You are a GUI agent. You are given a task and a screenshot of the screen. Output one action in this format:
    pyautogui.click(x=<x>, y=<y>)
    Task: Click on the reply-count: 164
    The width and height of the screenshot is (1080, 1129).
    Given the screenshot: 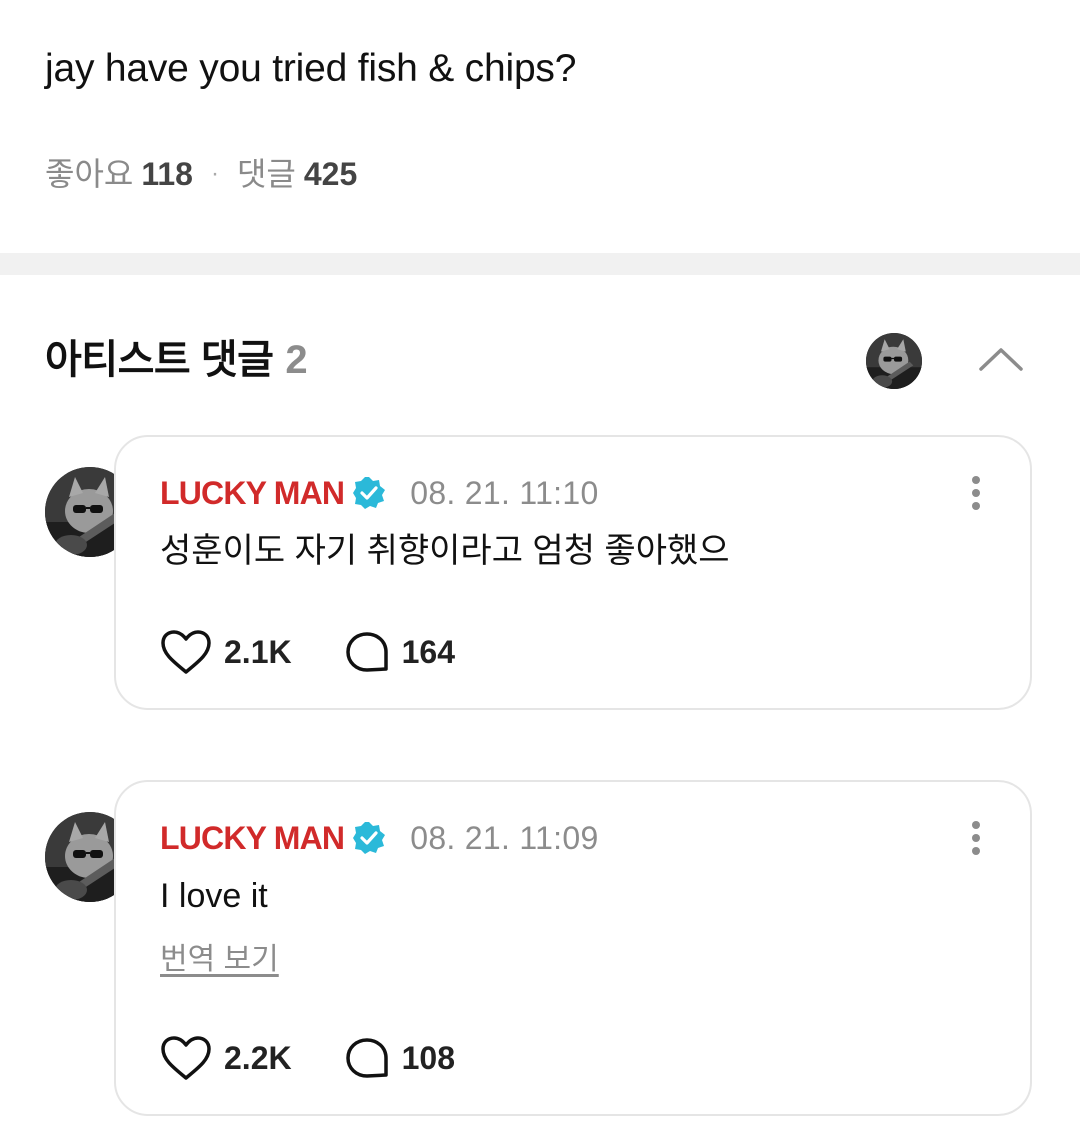 What is the action you would take?
    pyautogui.click(x=428, y=651)
    